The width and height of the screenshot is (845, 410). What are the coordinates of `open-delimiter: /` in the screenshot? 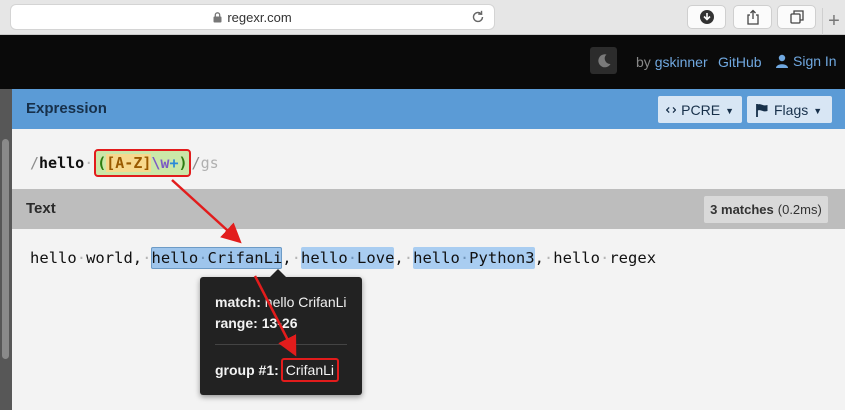 It's located at (35, 163).